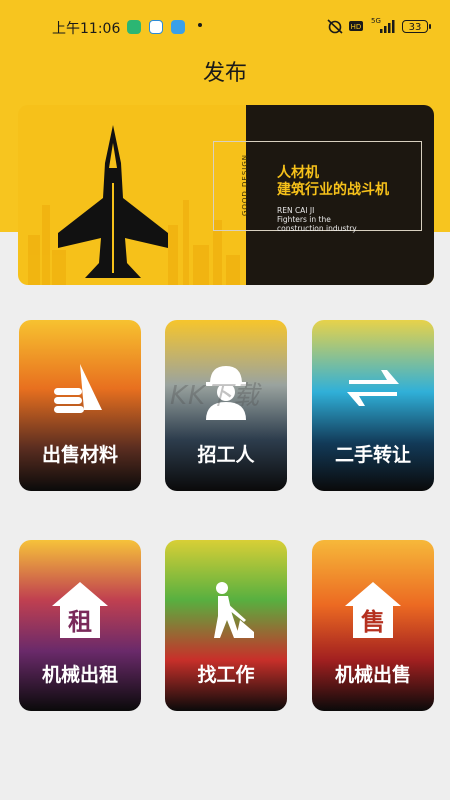  I want to click on banner-sub-line1: Fighters in the, so click(304, 219).